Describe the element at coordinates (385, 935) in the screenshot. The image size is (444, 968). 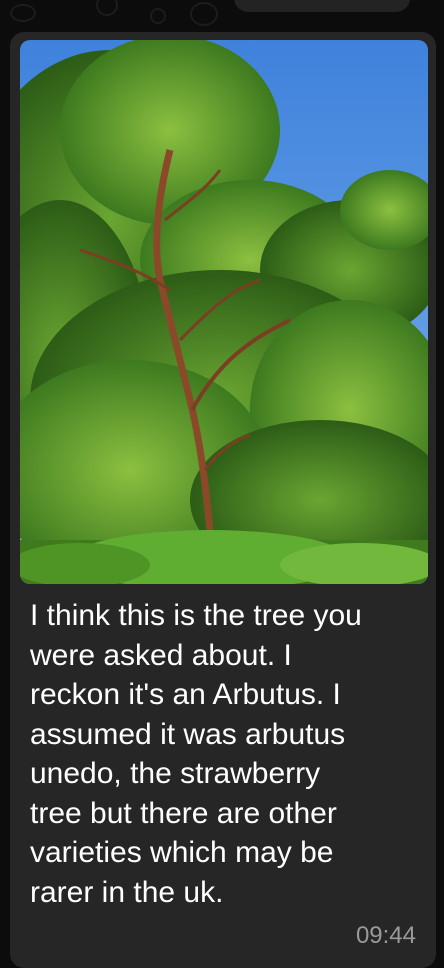
I see `message-timestamp: 09:44` at that location.